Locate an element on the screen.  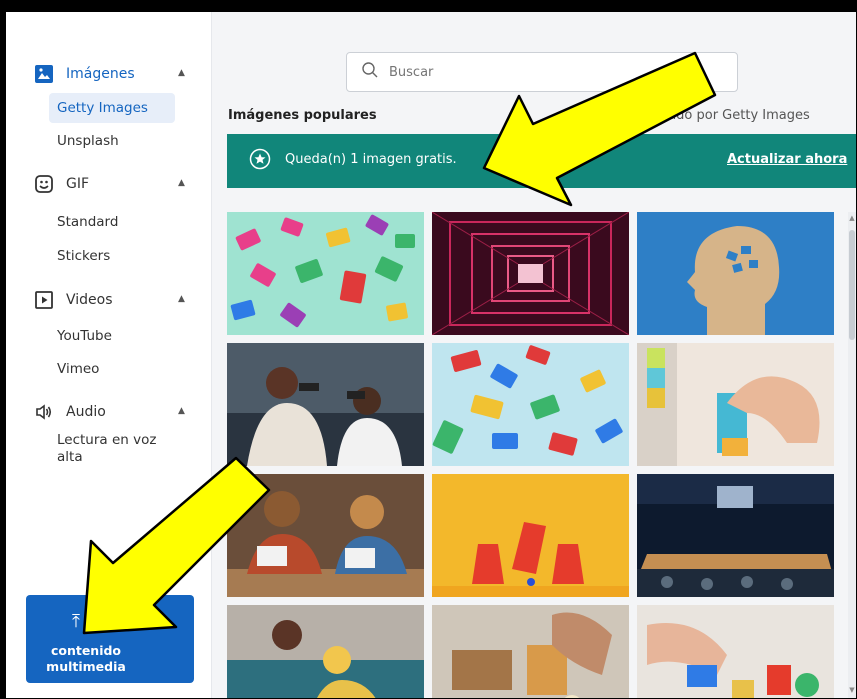
upgrade-now-link: Actualizar ahora is located at coordinates (787, 159).